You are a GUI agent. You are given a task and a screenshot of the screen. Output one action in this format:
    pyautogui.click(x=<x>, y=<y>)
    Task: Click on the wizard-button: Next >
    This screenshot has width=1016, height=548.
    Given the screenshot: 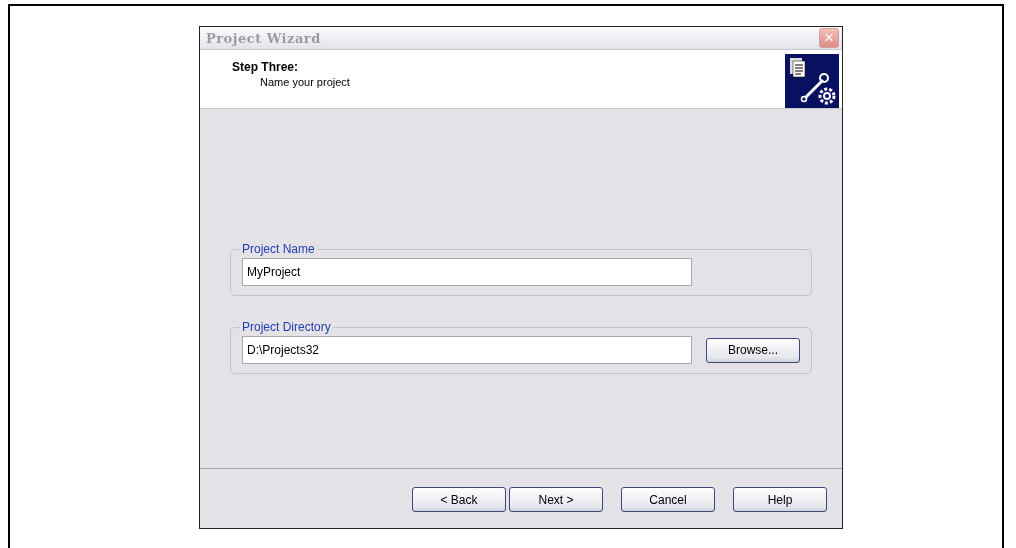 What is the action you would take?
    pyautogui.click(x=556, y=499)
    